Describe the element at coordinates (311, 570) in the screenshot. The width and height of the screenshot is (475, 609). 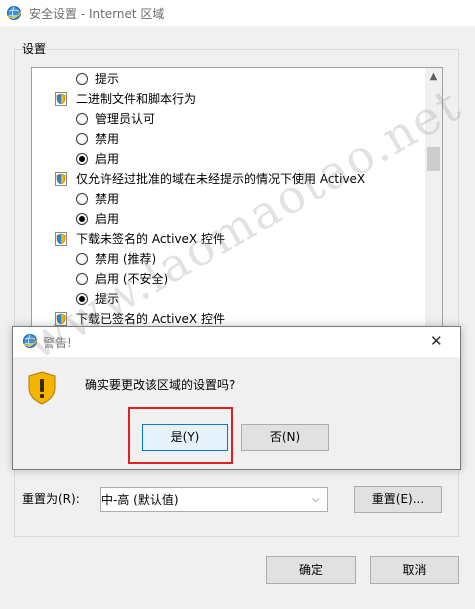
I see `ok-button: 确定` at that location.